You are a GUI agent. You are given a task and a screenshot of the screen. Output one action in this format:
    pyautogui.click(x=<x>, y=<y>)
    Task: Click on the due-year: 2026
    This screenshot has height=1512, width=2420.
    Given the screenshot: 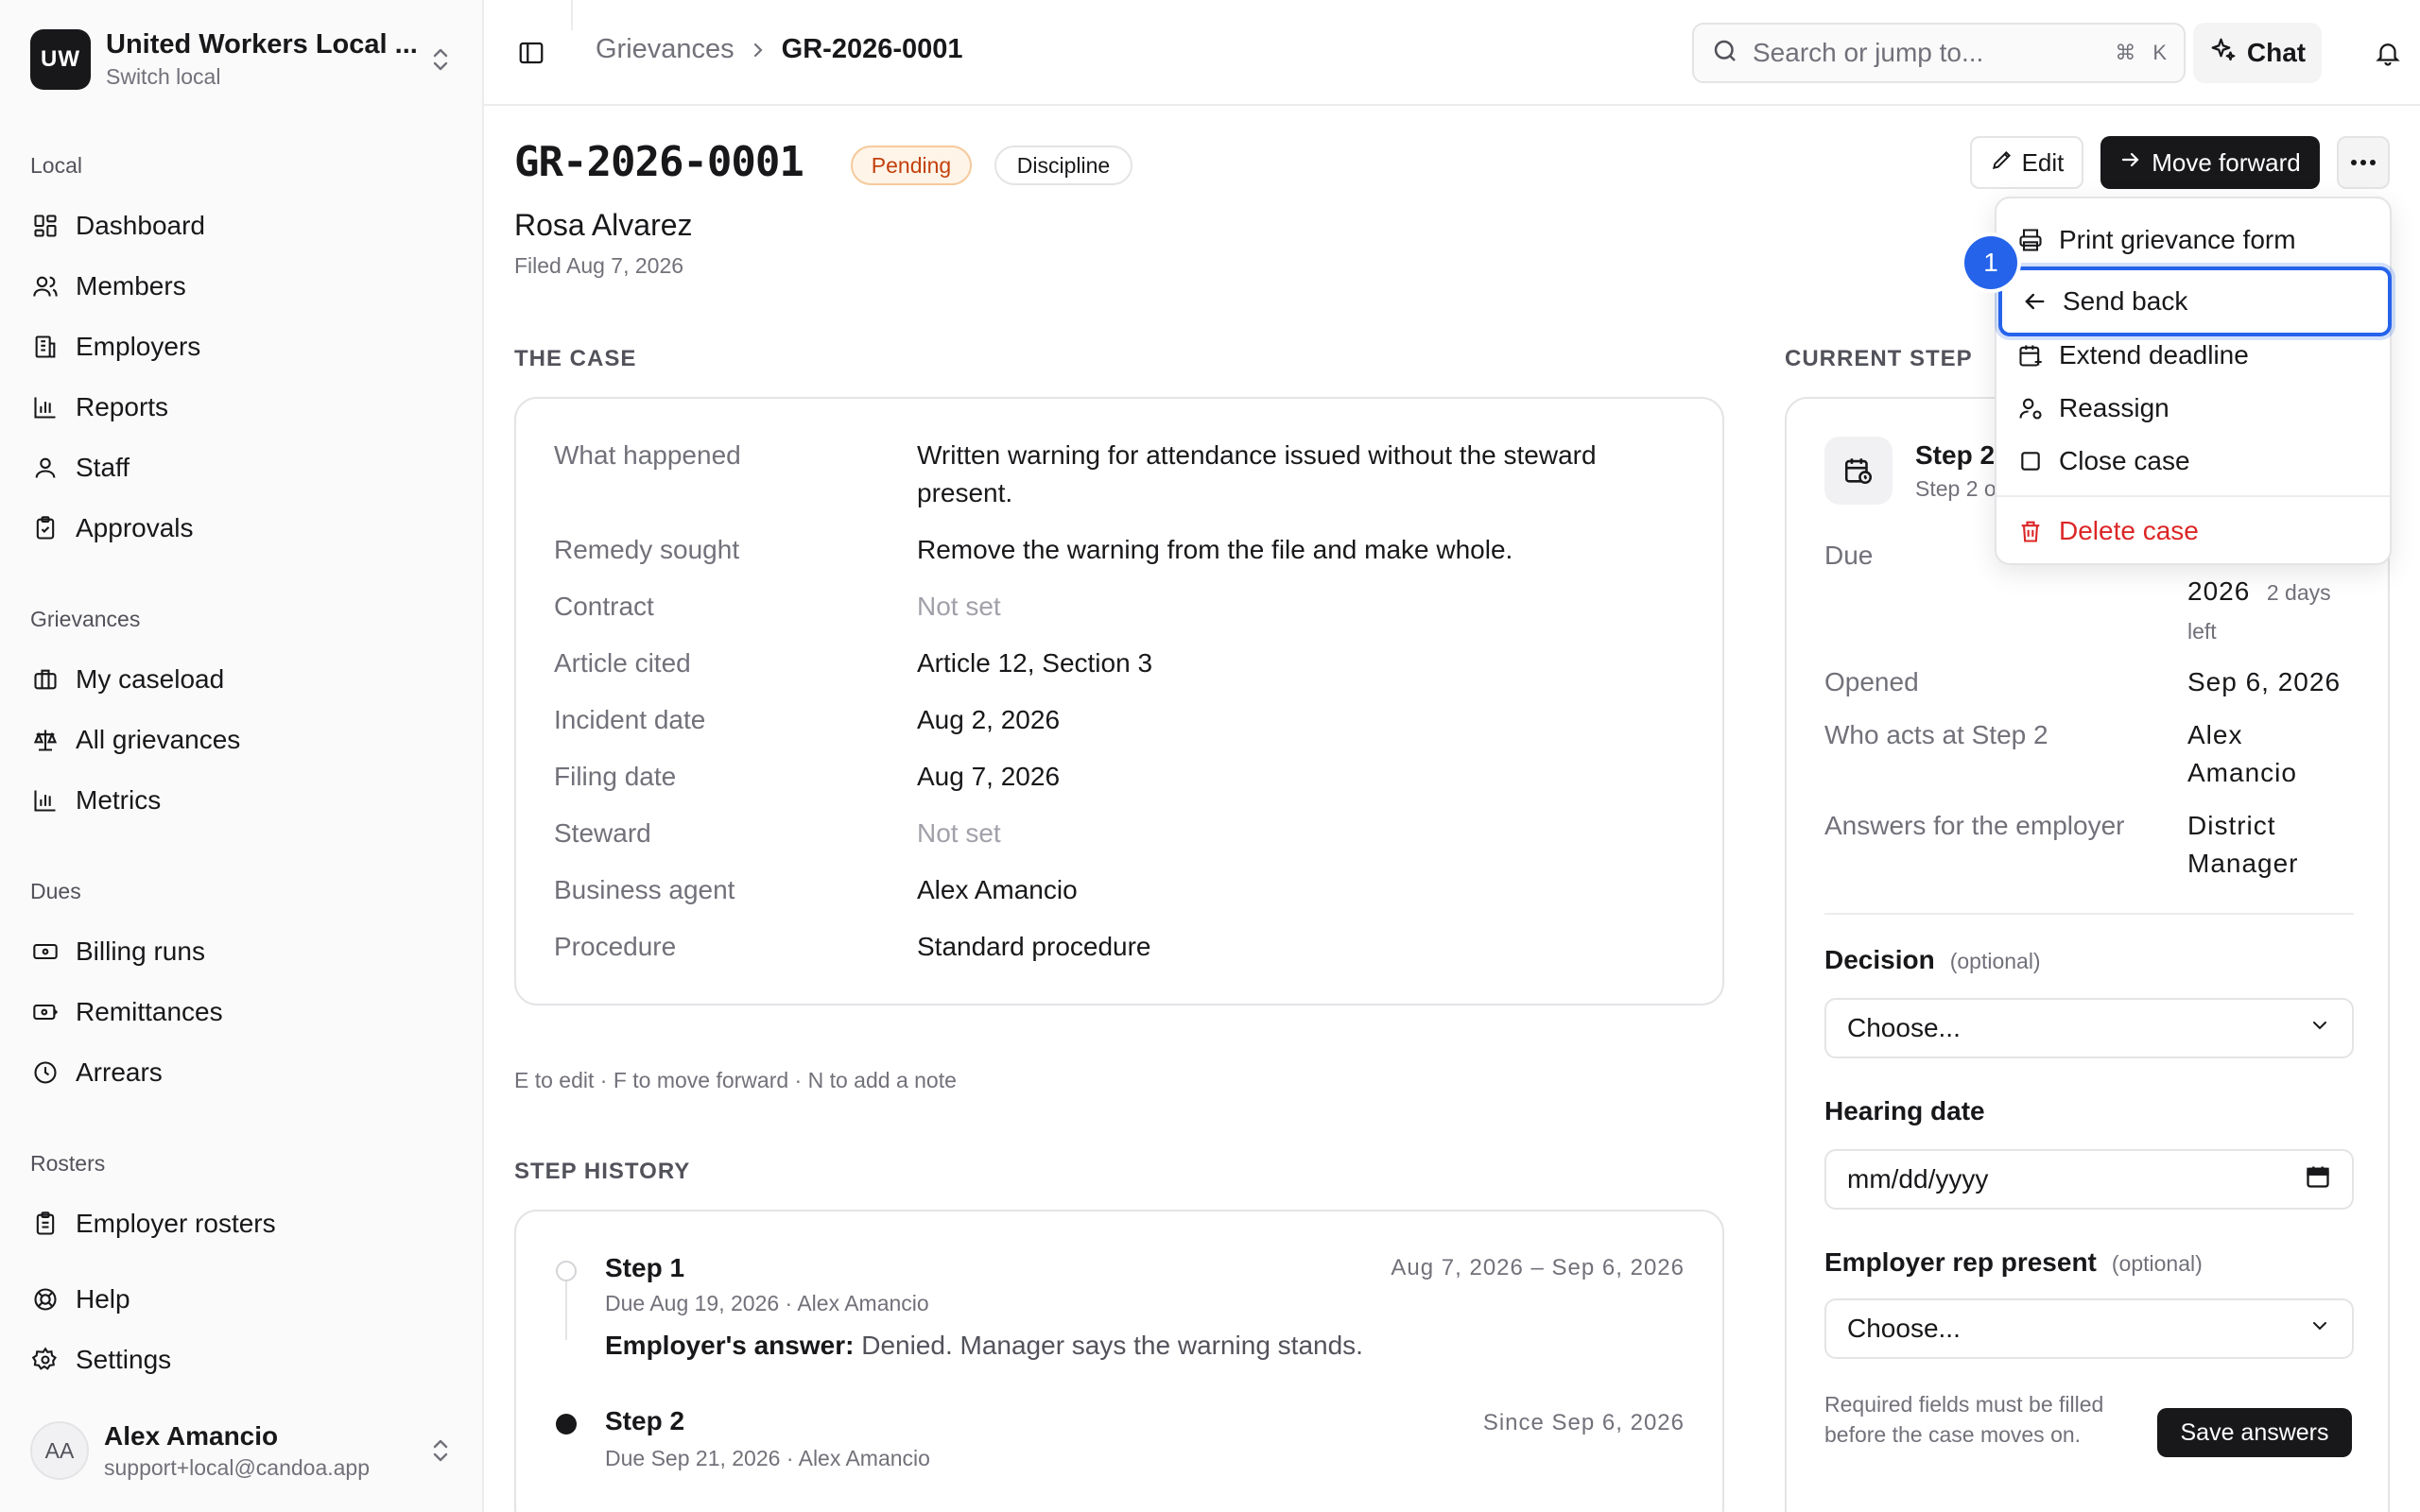 What is the action you would take?
    pyautogui.click(x=2219, y=591)
    